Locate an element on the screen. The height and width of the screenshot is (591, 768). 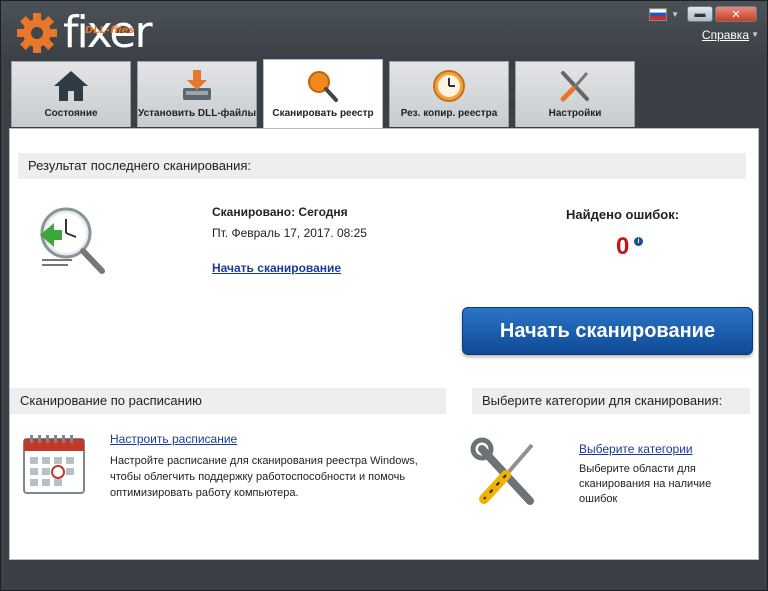
title-bar: DLL-files fixer ▼ ▬ ✕ Справка ▼ is located at coordinates (384, 30).